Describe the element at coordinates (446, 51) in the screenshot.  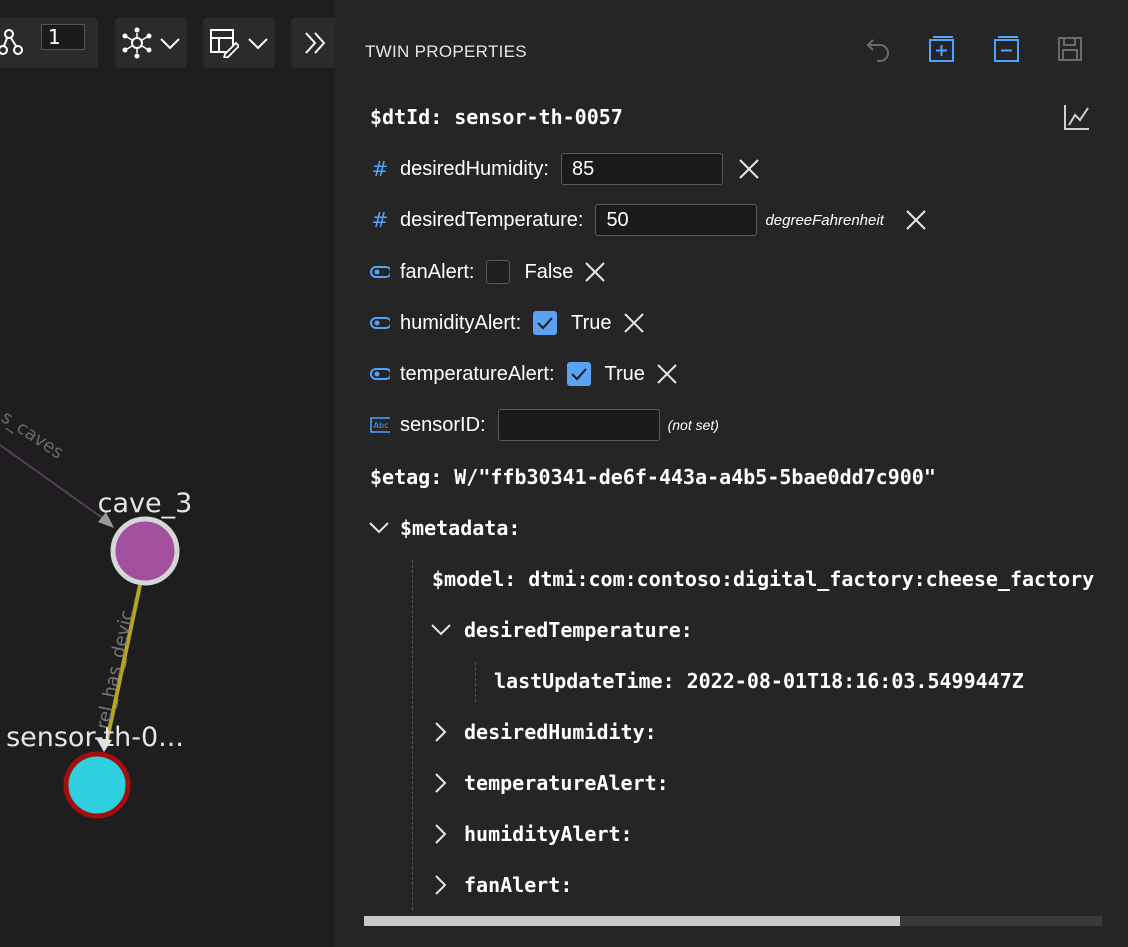
I see `panel-title: TWIN PROPERTIES` at that location.